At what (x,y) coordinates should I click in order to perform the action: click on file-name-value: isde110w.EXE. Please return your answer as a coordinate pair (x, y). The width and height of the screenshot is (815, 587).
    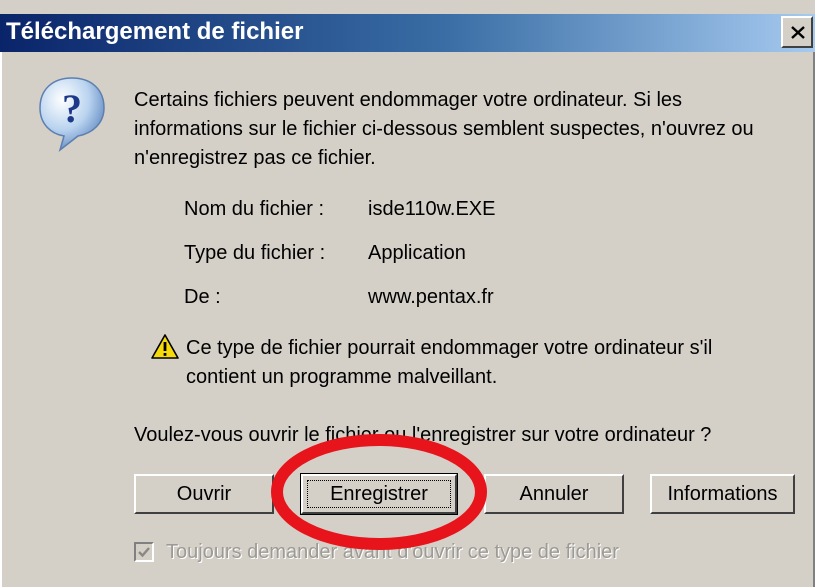
    Looking at the image, I should click on (432, 209).